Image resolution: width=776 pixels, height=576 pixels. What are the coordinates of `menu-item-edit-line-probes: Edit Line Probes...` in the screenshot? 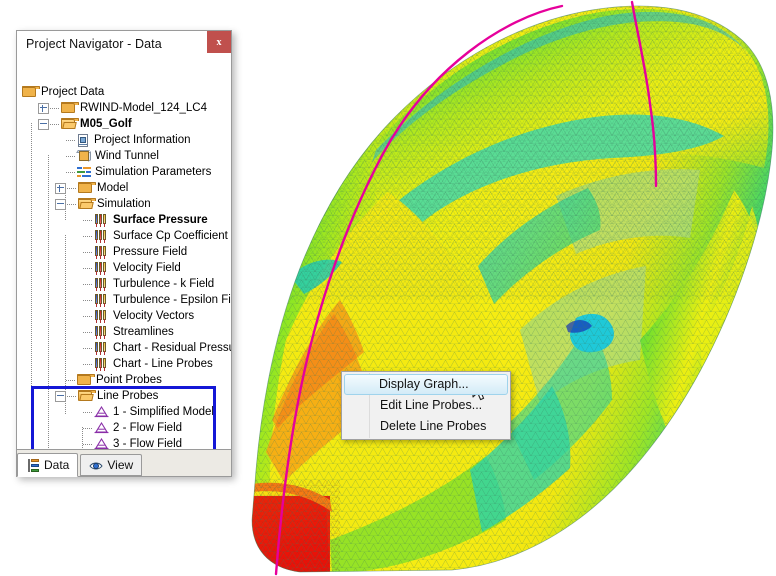 It's located at (426, 405).